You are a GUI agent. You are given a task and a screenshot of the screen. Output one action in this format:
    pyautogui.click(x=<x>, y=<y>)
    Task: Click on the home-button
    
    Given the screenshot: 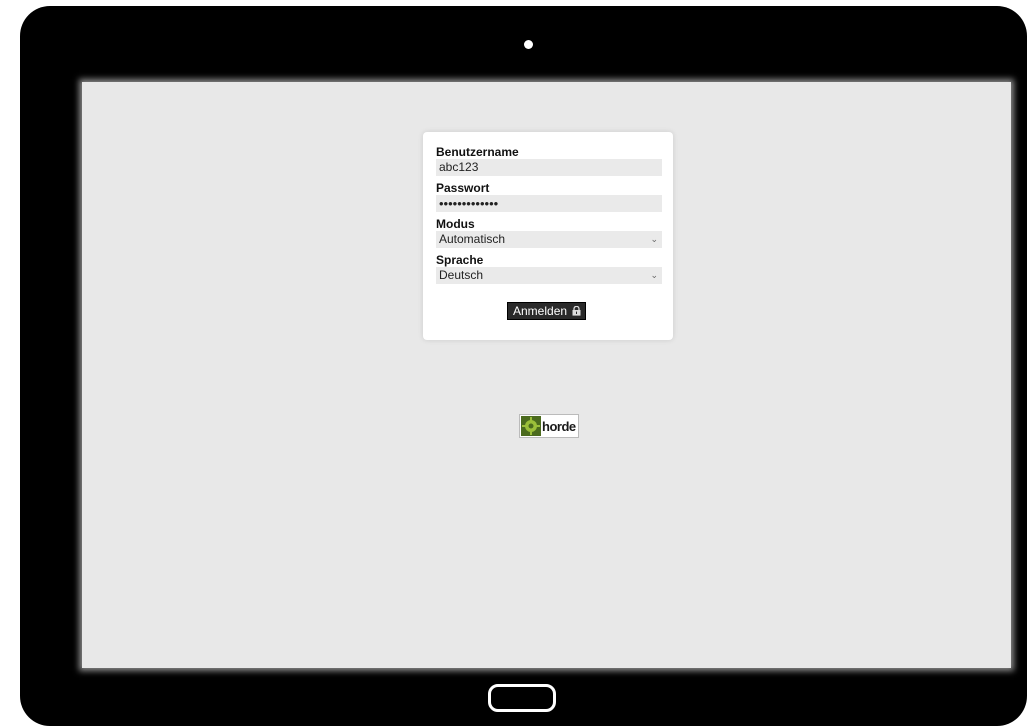 What is the action you would take?
    pyautogui.click(x=522, y=698)
    